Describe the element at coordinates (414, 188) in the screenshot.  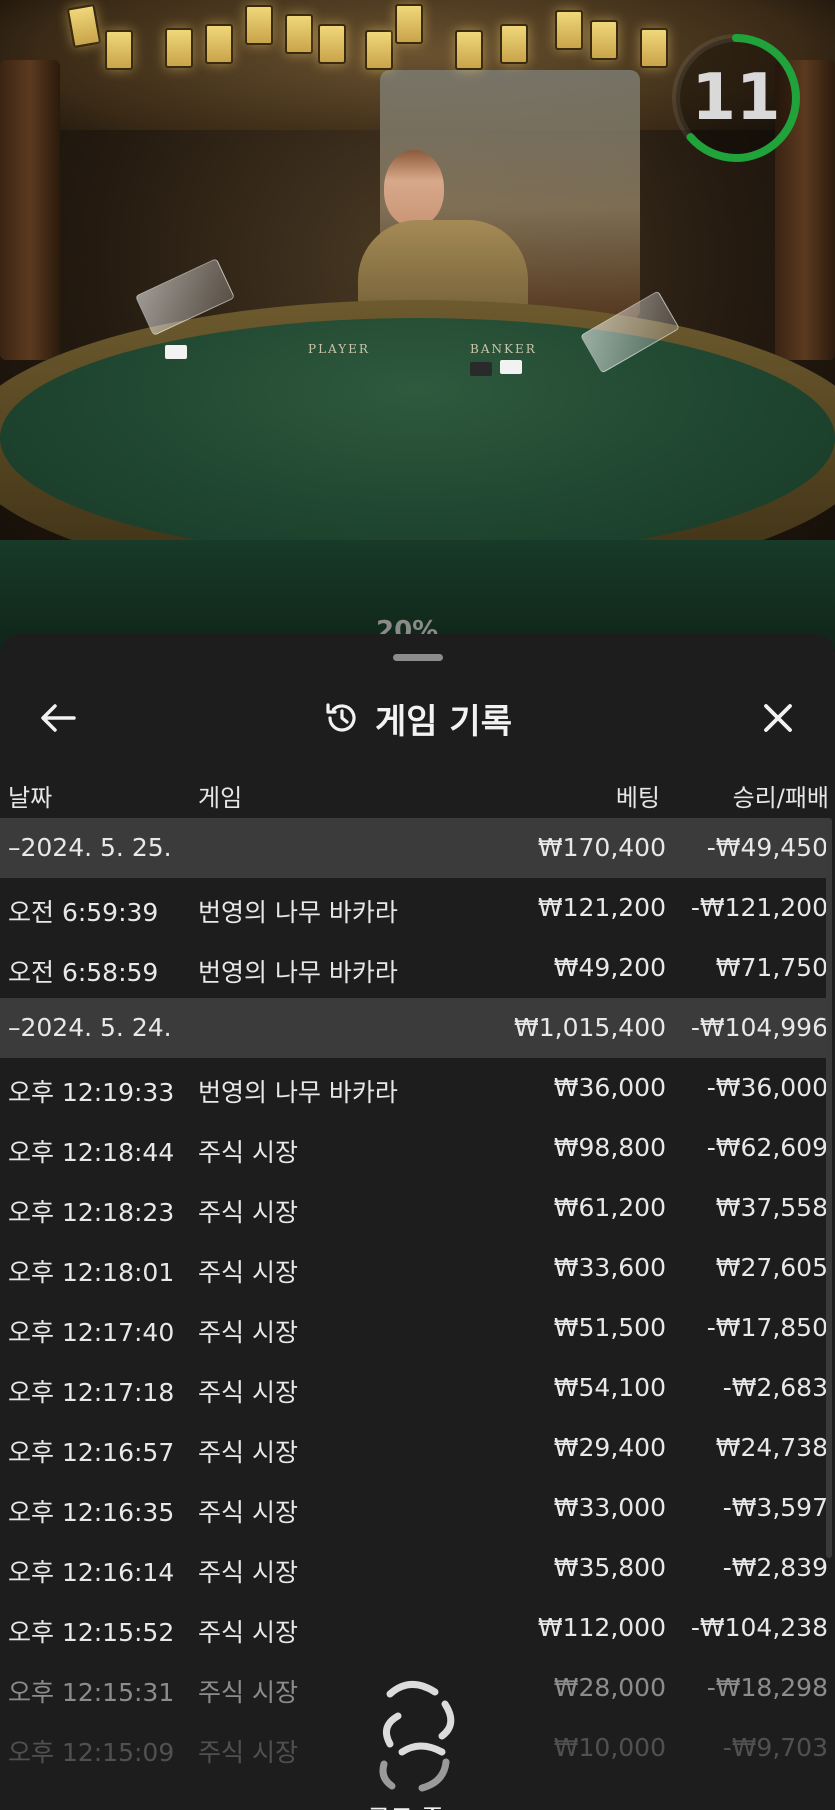
I see `dealer-head` at that location.